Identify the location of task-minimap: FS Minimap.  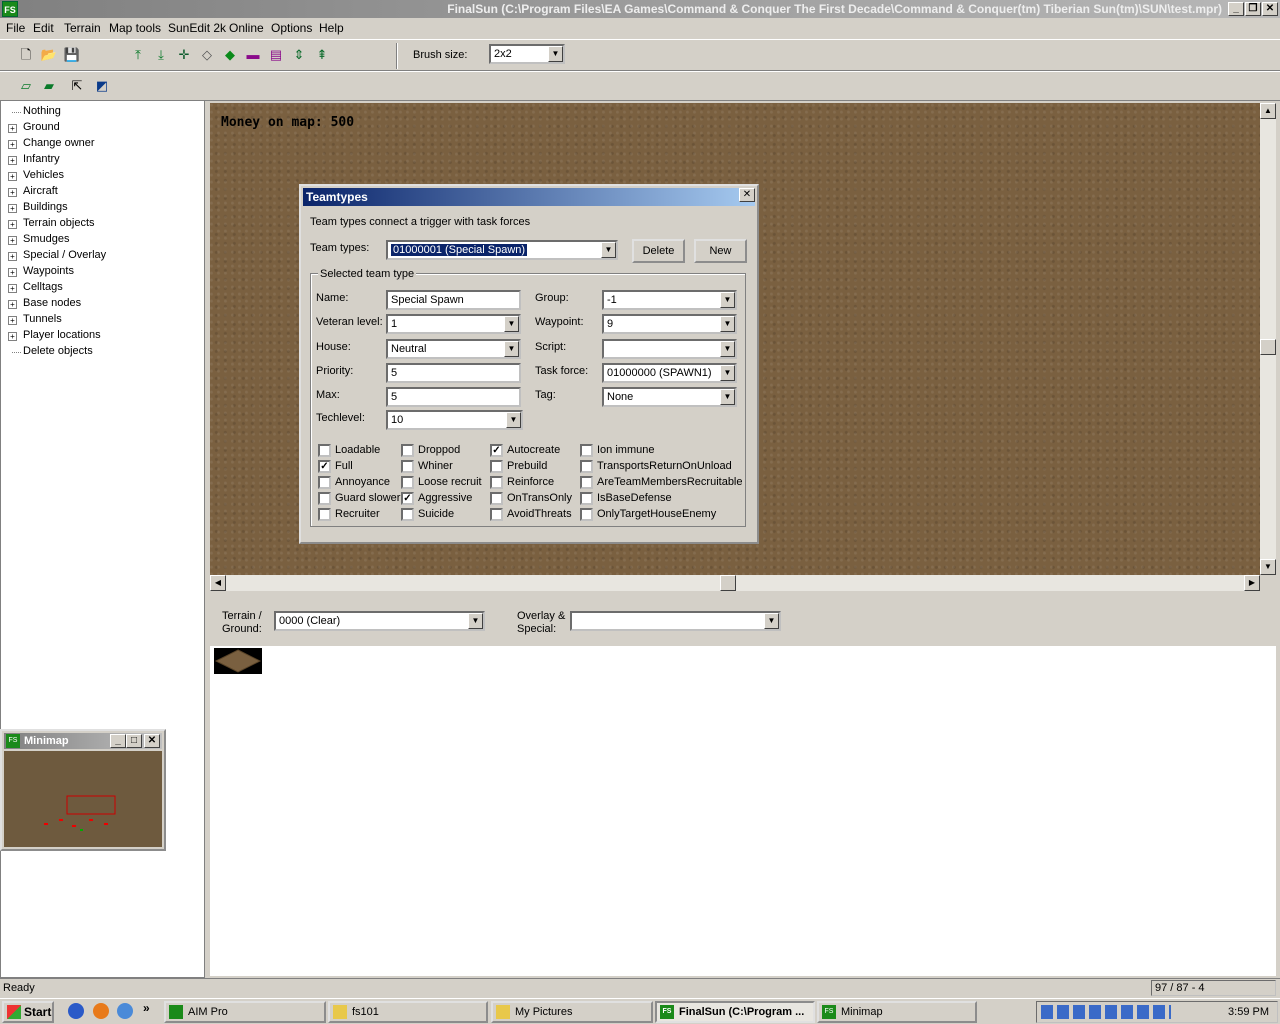
(897, 1012).